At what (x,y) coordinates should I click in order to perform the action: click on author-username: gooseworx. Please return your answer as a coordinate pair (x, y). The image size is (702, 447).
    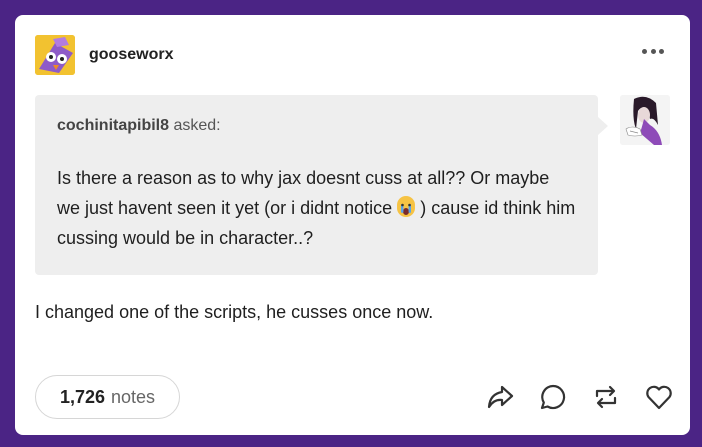
    Looking at the image, I should click on (131, 55).